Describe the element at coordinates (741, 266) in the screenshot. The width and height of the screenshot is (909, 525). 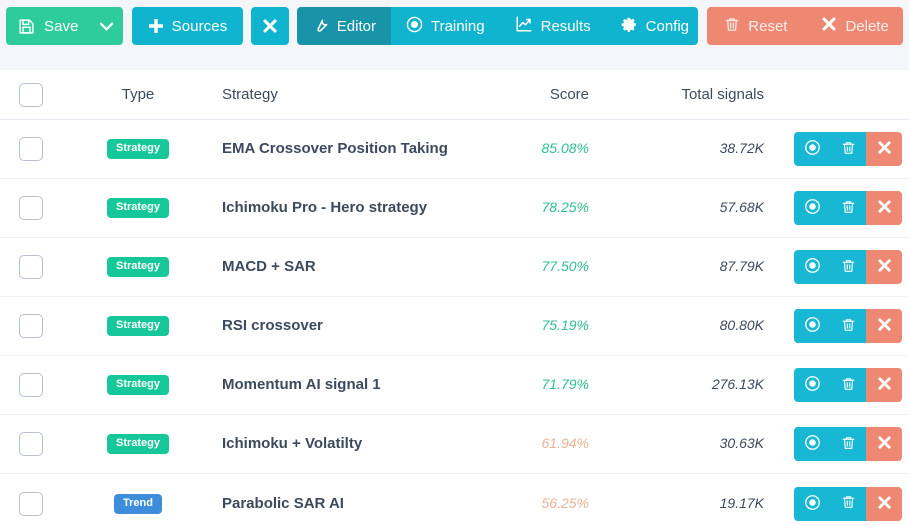
I see `total-signals-value: 87.79K` at that location.